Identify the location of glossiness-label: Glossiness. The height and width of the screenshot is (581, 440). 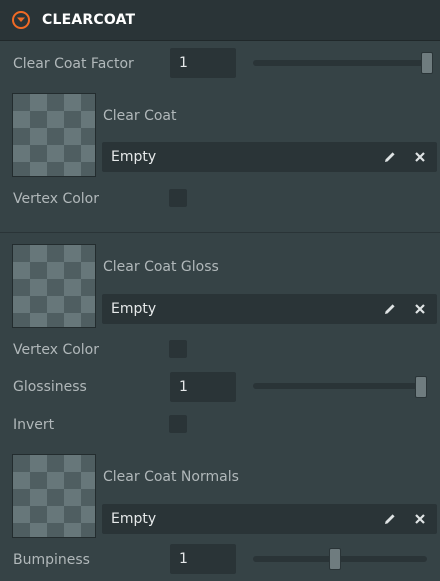
(50, 387).